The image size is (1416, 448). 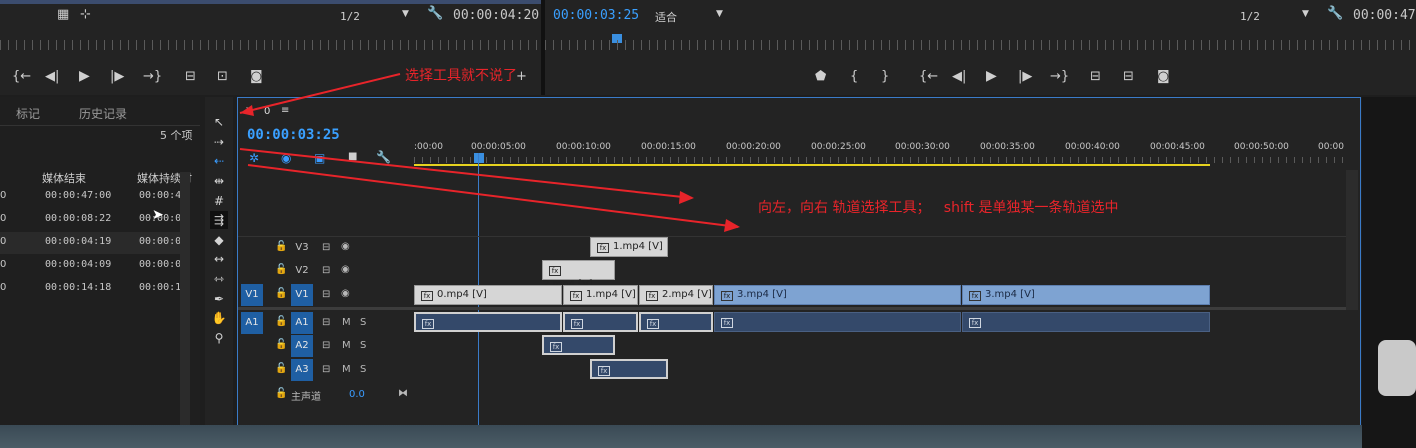 What do you see at coordinates (461, 76) in the screenshot?
I see `annotation-selection-tool: 选择工具就不说了` at bounding box center [461, 76].